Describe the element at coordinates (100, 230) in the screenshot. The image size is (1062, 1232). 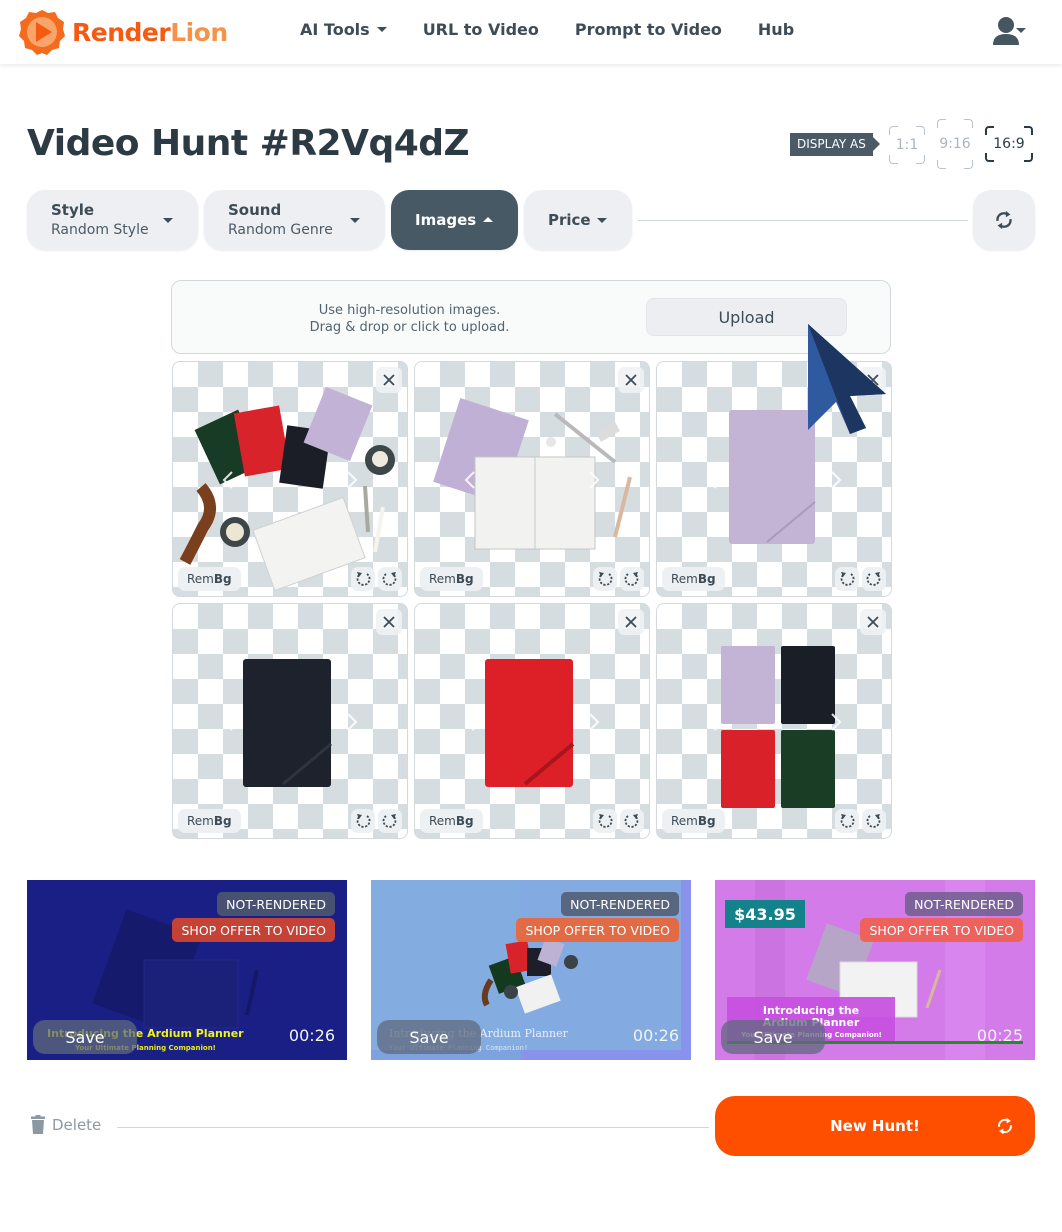
I see `style-dropdown-value: Random Style` at that location.